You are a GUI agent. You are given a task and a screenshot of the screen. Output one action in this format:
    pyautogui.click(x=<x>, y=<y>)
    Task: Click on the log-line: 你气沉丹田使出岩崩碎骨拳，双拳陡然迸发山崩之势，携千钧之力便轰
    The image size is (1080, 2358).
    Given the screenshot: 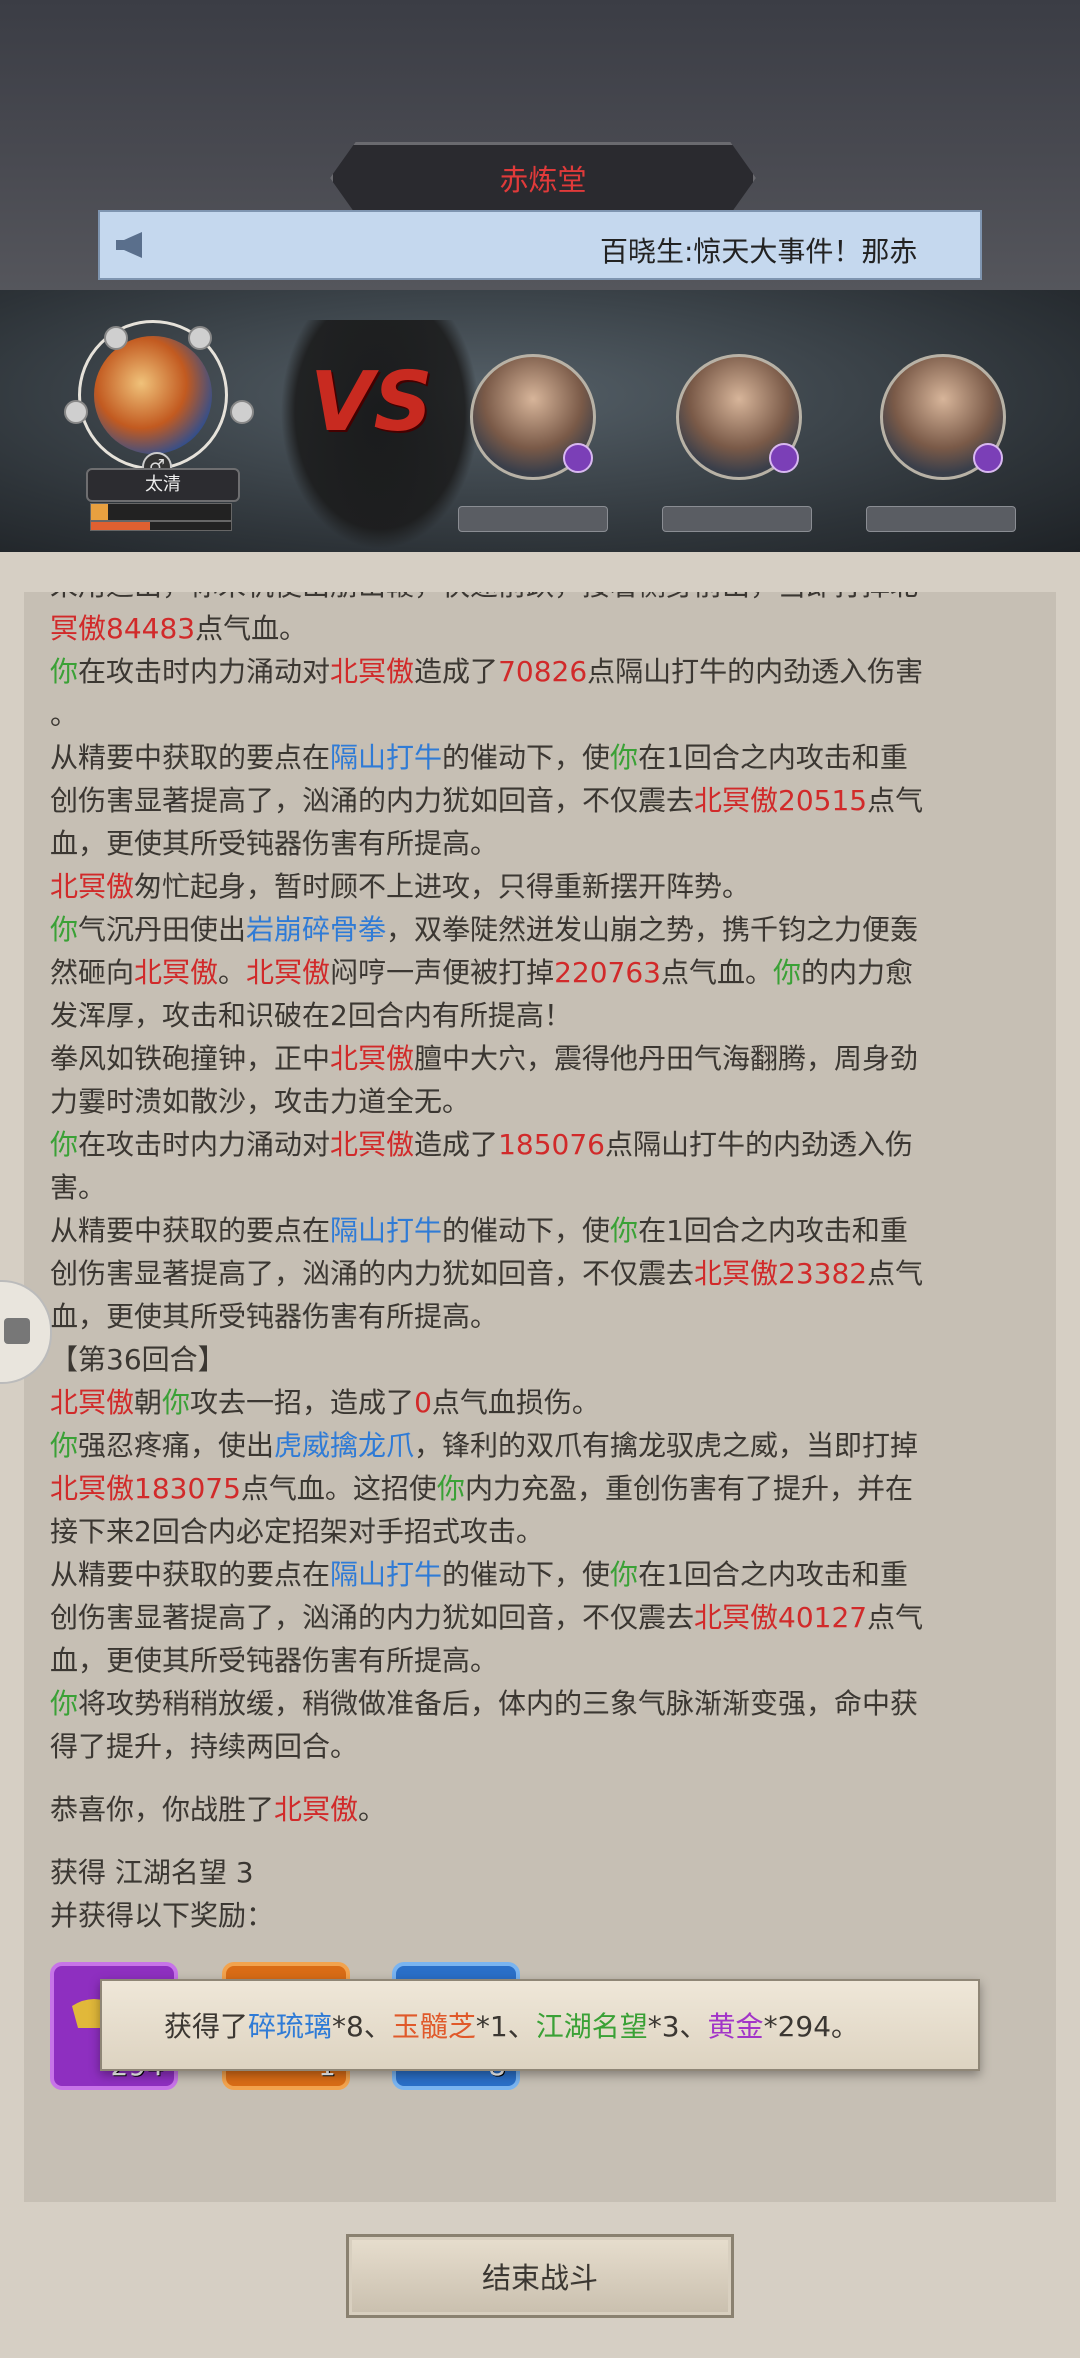 What is the action you would take?
    pyautogui.click(x=484, y=929)
    